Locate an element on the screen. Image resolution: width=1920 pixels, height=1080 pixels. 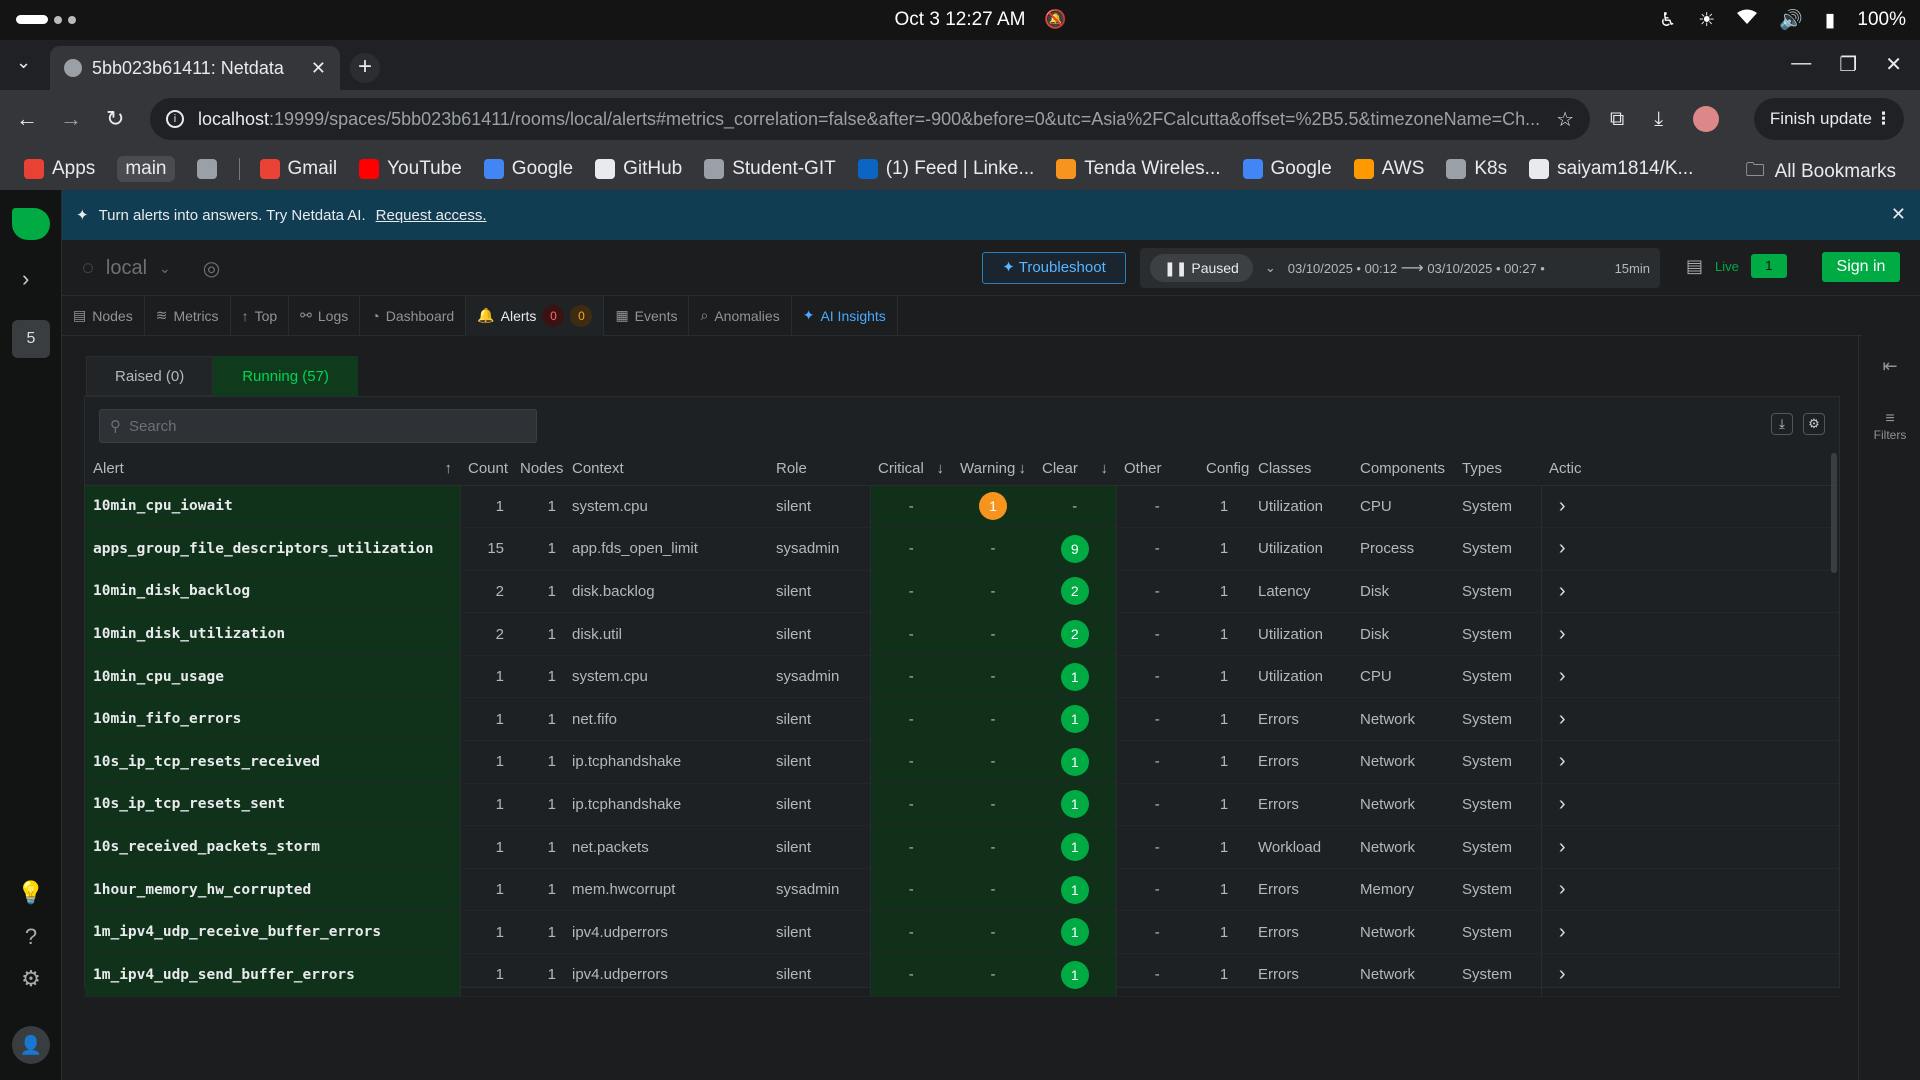
column-header: Role is located at coordinates (819, 469).